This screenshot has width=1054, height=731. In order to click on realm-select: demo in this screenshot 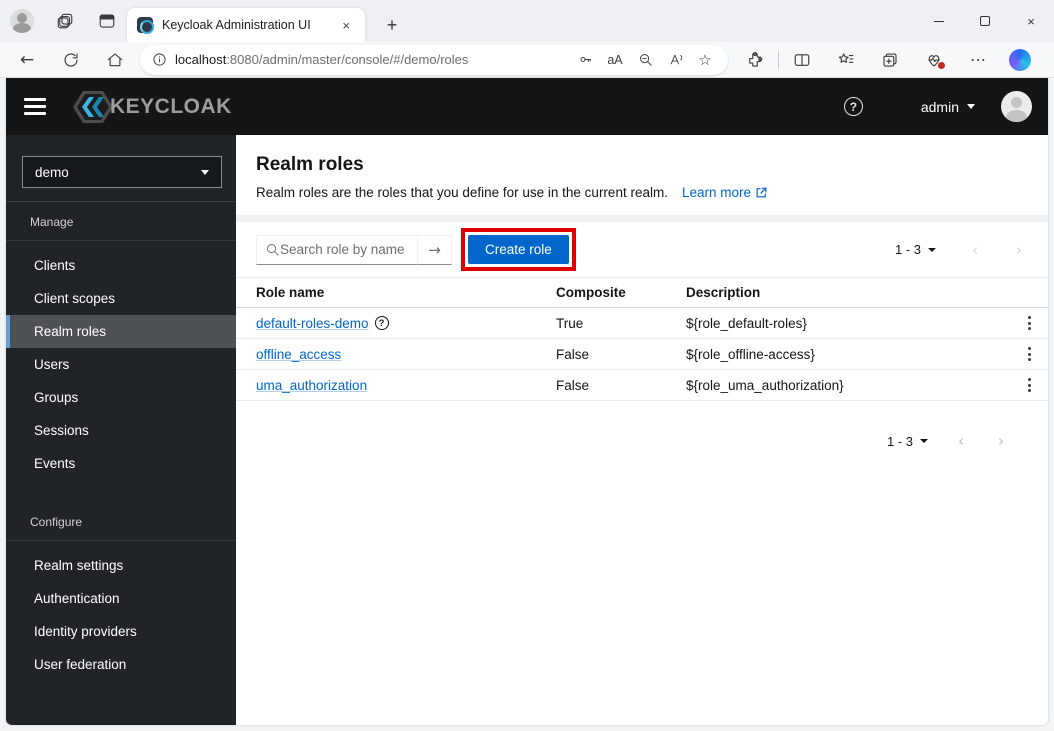, I will do `click(122, 172)`.